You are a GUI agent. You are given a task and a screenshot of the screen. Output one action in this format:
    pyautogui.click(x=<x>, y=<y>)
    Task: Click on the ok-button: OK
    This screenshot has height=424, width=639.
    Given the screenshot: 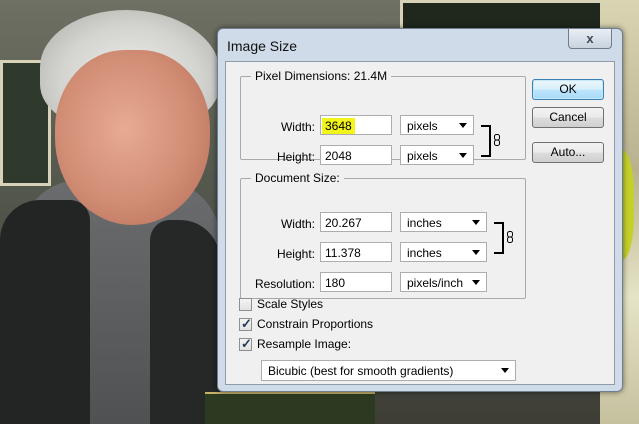 What is the action you would take?
    pyautogui.click(x=568, y=89)
    